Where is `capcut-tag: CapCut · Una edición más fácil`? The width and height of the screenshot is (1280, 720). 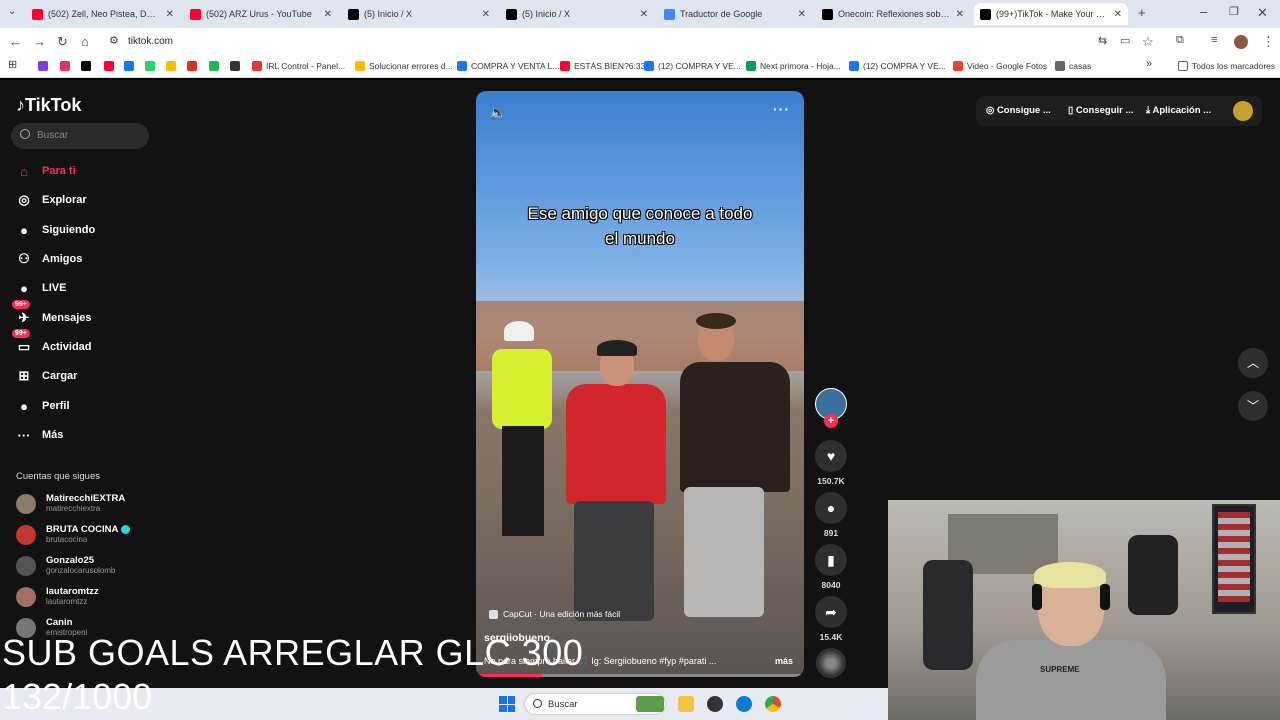 capcut-tag: CapCut · Una edición más fácil is located at coordinates (554, 614).